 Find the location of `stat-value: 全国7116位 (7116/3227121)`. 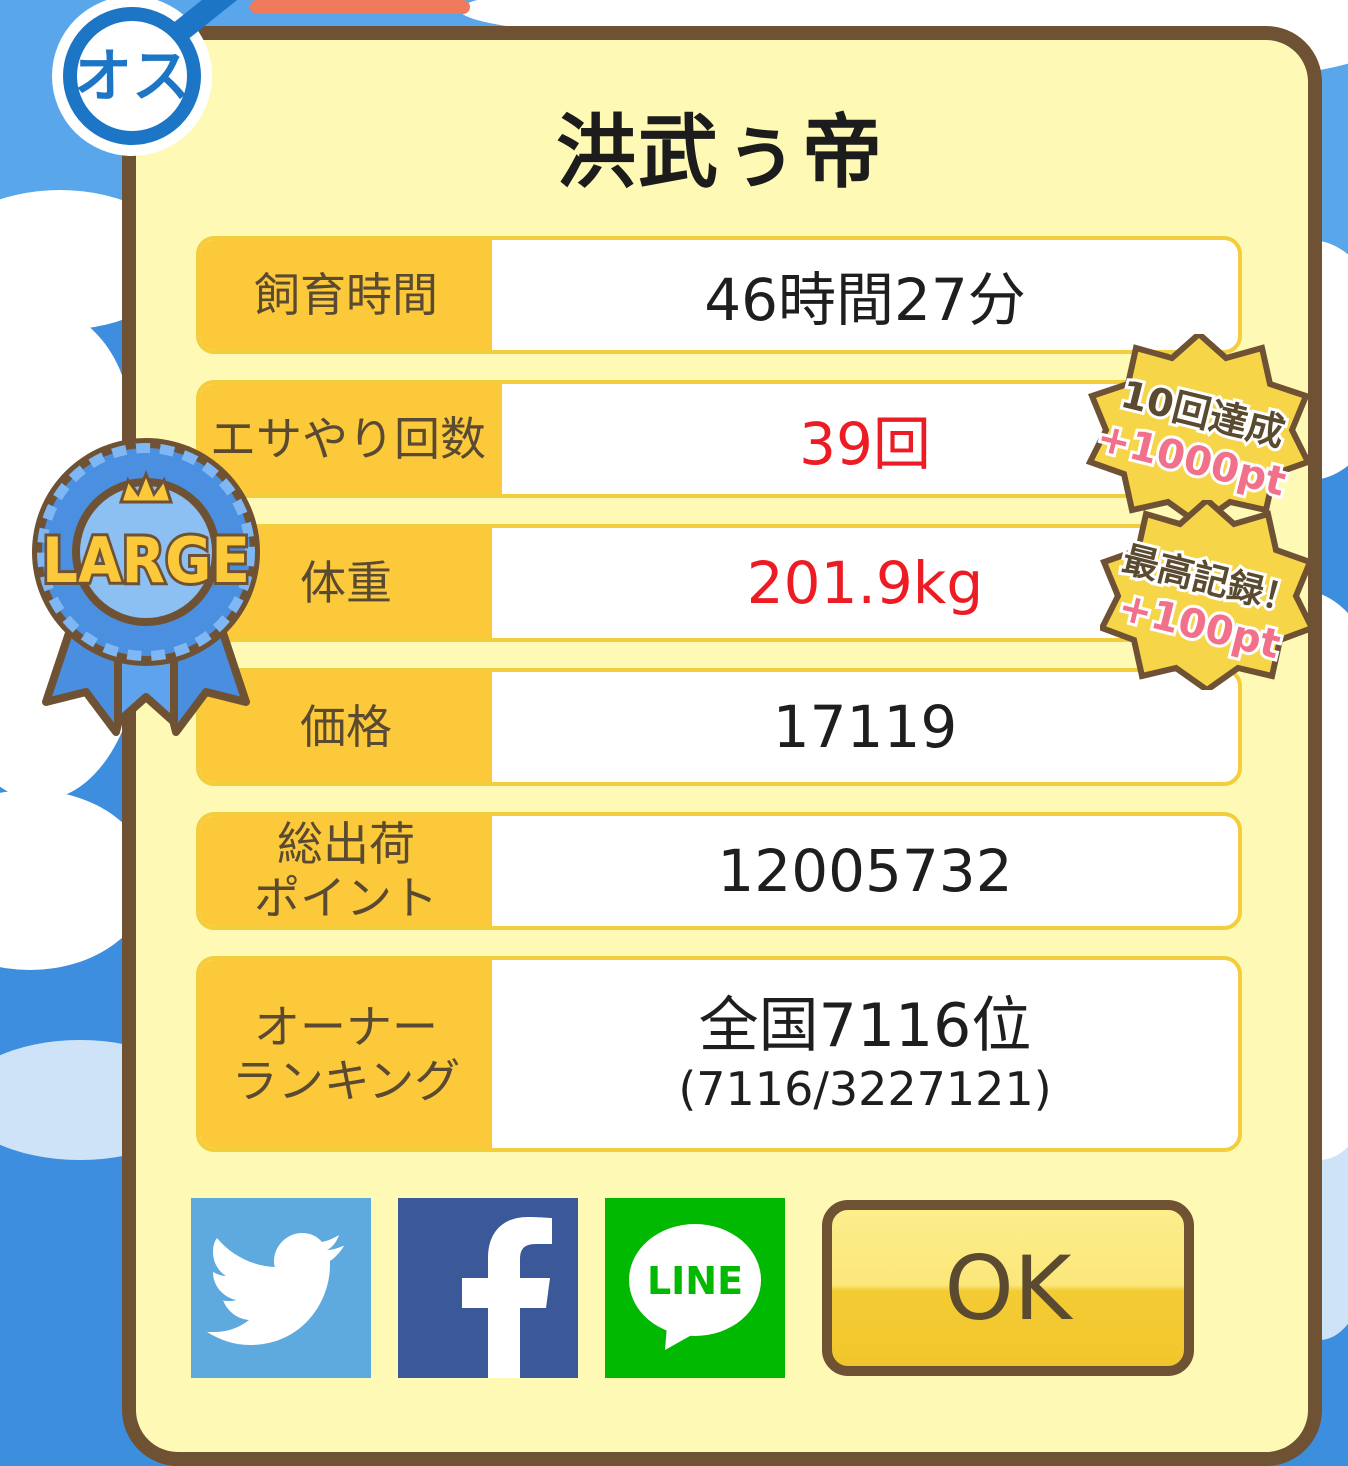

stat-value: 全国7116位 (7116/3227121) is located at coordinates (865, 1054).